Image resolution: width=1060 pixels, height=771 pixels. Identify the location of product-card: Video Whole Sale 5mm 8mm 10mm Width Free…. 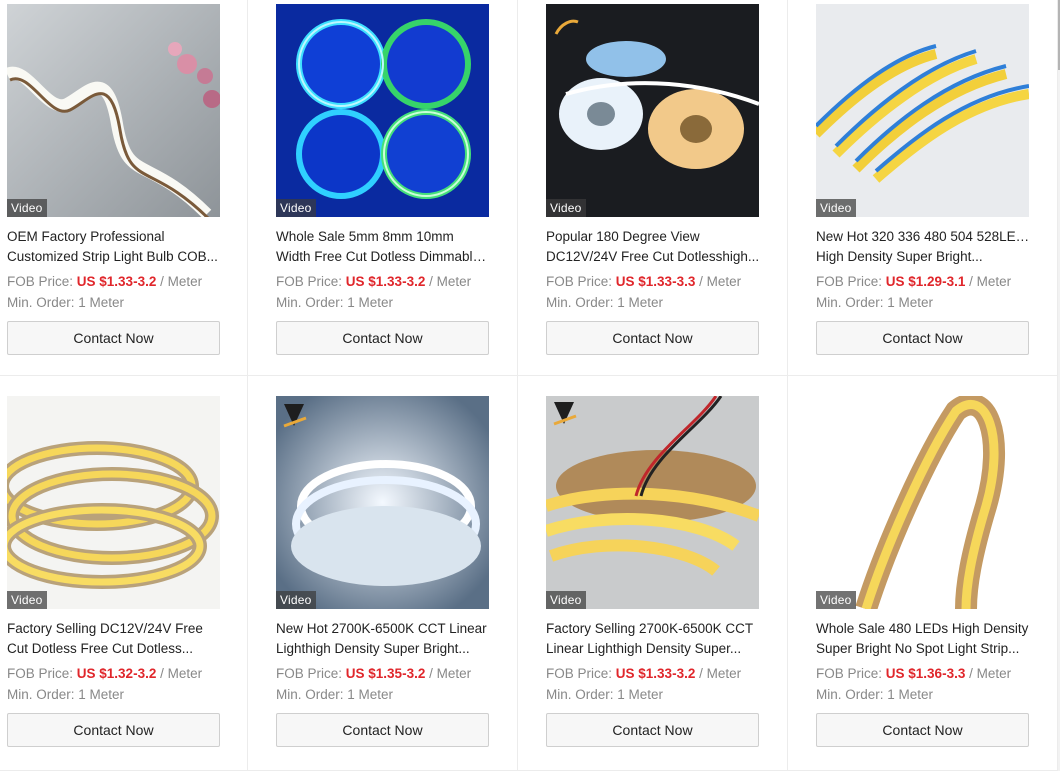
(383, 188).